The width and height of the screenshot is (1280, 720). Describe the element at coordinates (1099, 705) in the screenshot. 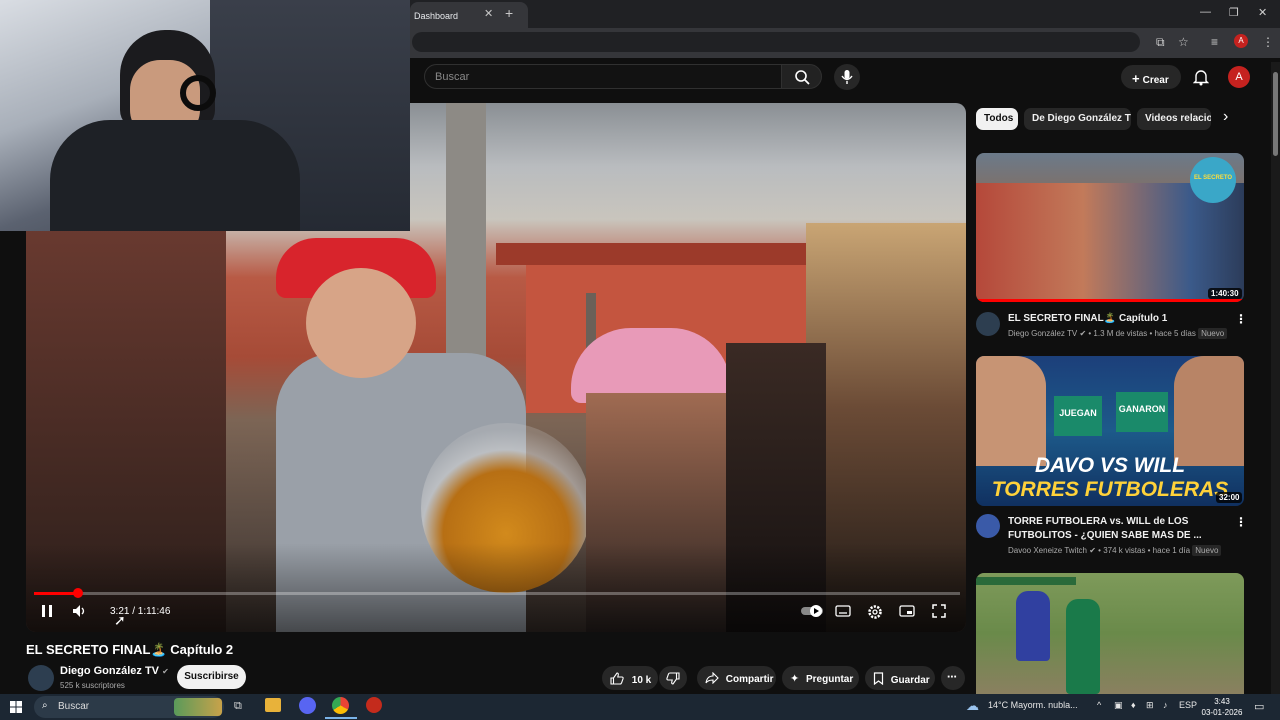

I see `chevron-up-icon: ^` at that location.